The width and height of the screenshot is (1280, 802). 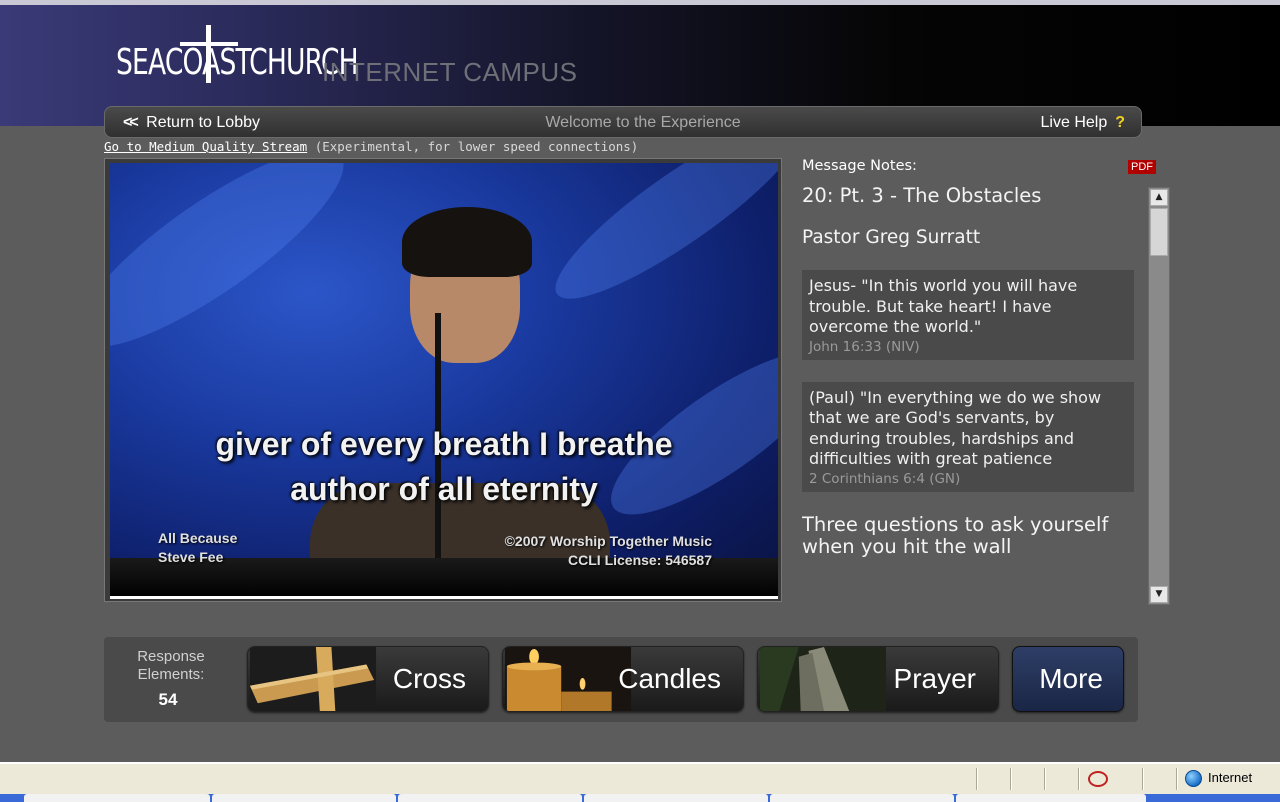 I want to click on welcome-text: Welcome to the Experience, so click(x=643, y=122).